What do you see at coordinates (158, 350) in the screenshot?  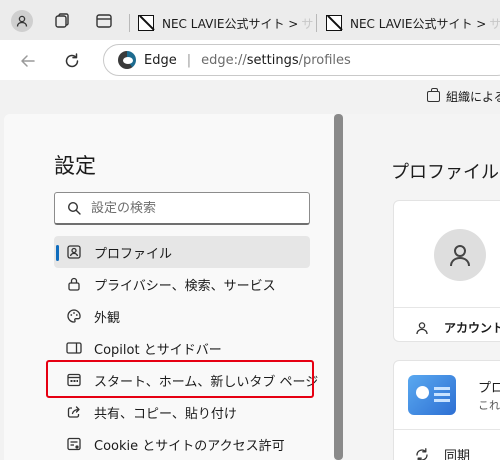 I see `sidebar-item-label: Copilot とサイドバー` at bounding box center [158, 350].